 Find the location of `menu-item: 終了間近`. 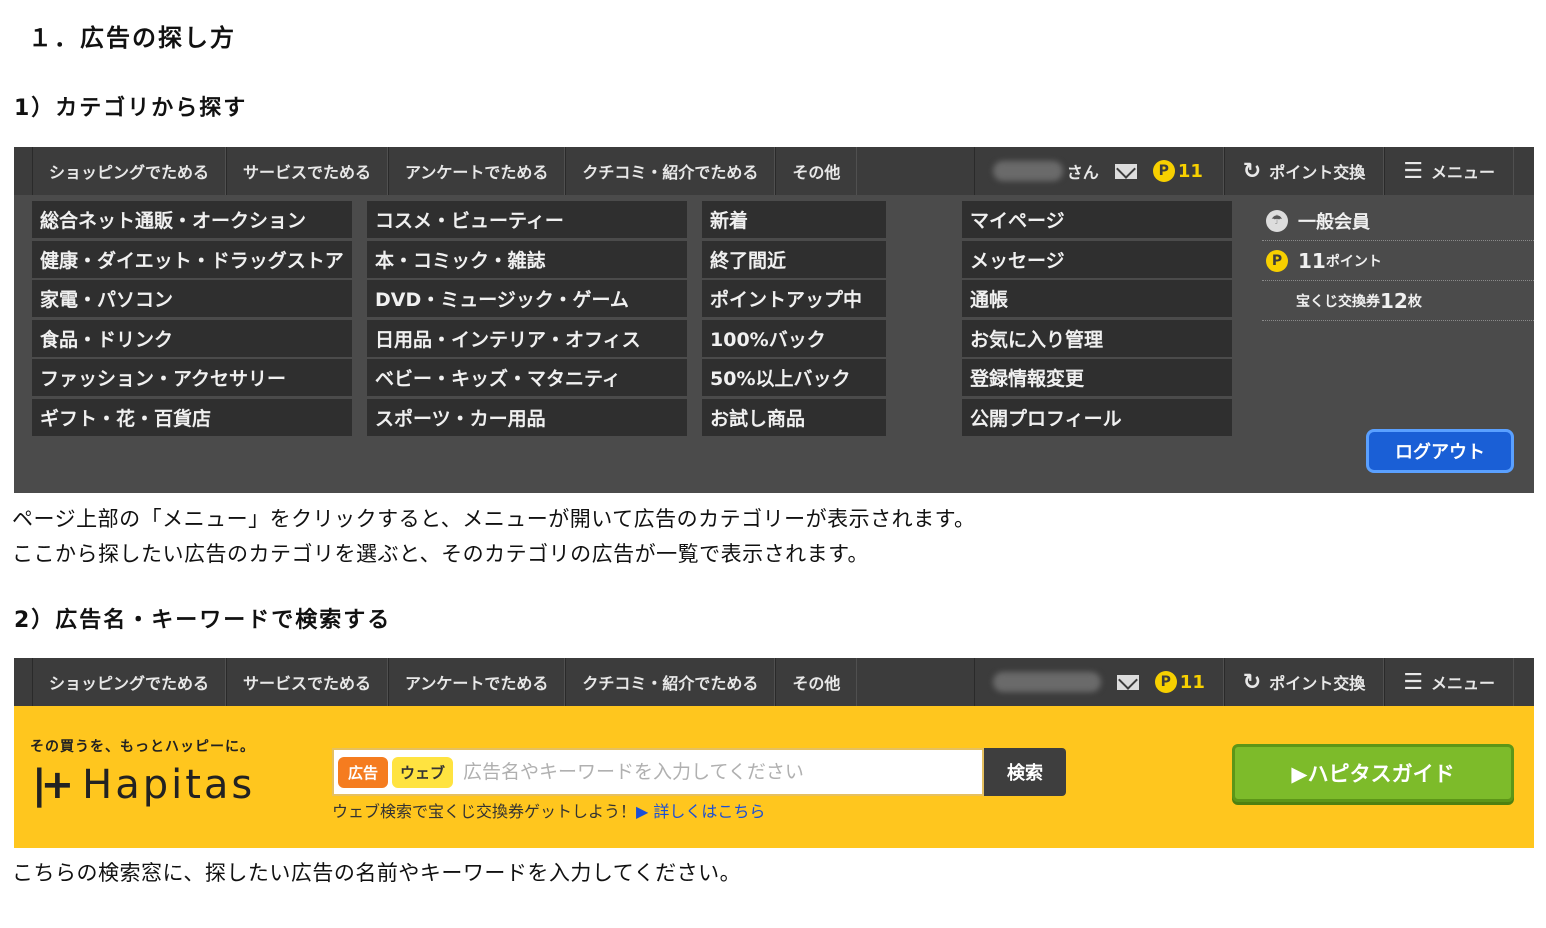

menu-item: 終了間近 is located at coordinates (794, 259).